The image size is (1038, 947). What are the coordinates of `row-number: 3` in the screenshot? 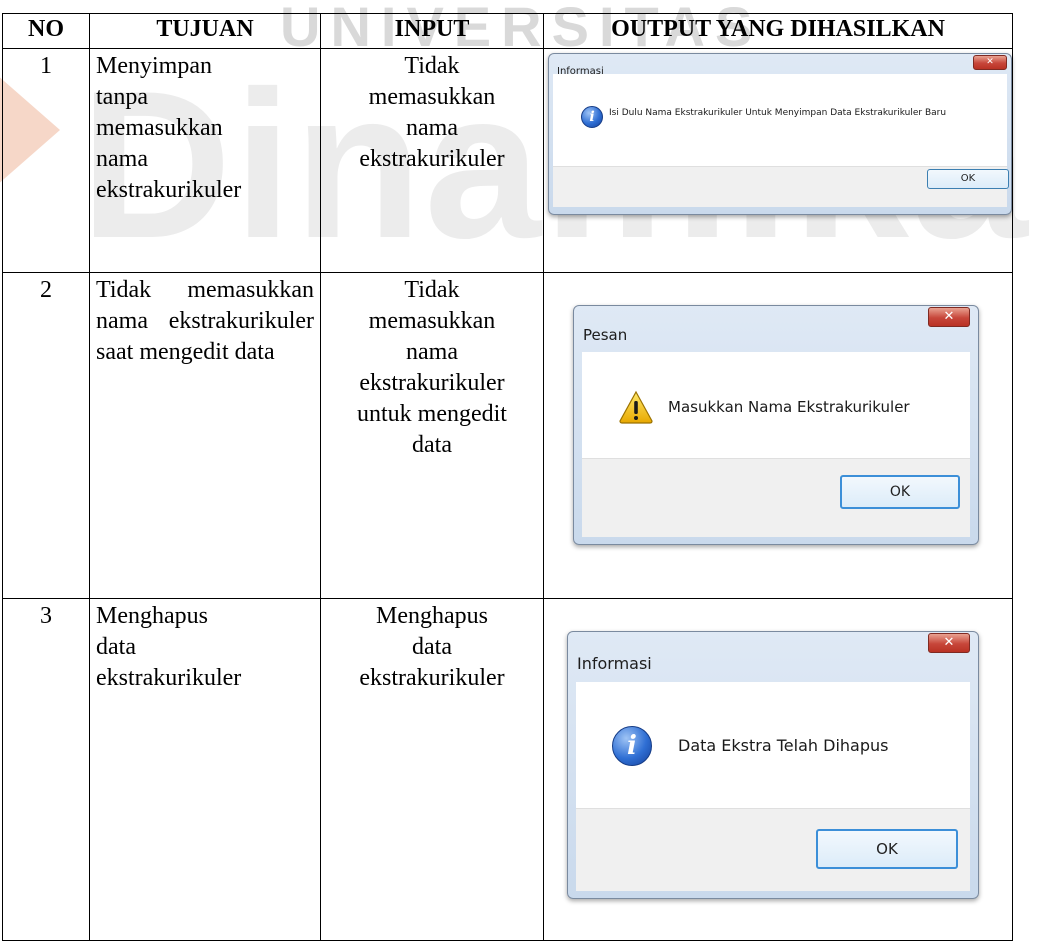 It's located at (46, 769).